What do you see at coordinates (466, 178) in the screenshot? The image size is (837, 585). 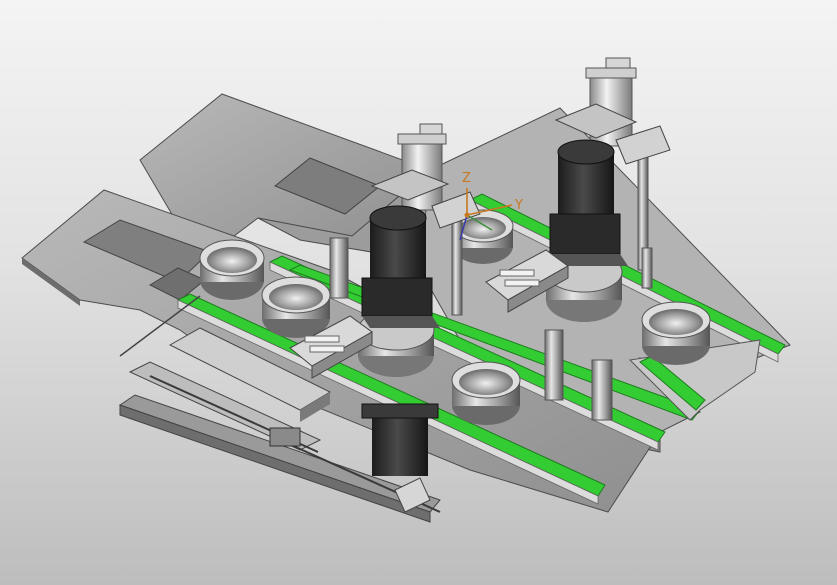 I see `axis-z-label: Z` at bounding box center [466, 178].